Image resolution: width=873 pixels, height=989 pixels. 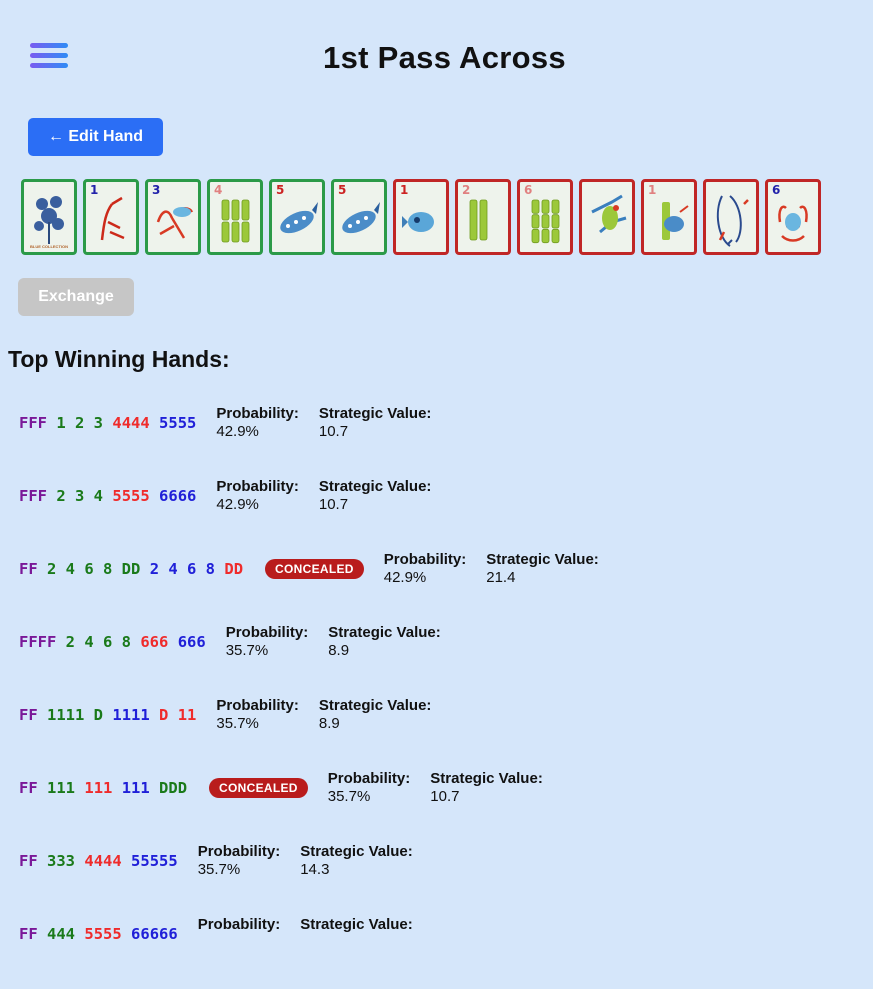 What do you see at coordinates (103, 861) in the screenshot?
I see `hand-segment: 4444` at bounding box center [103, 861].